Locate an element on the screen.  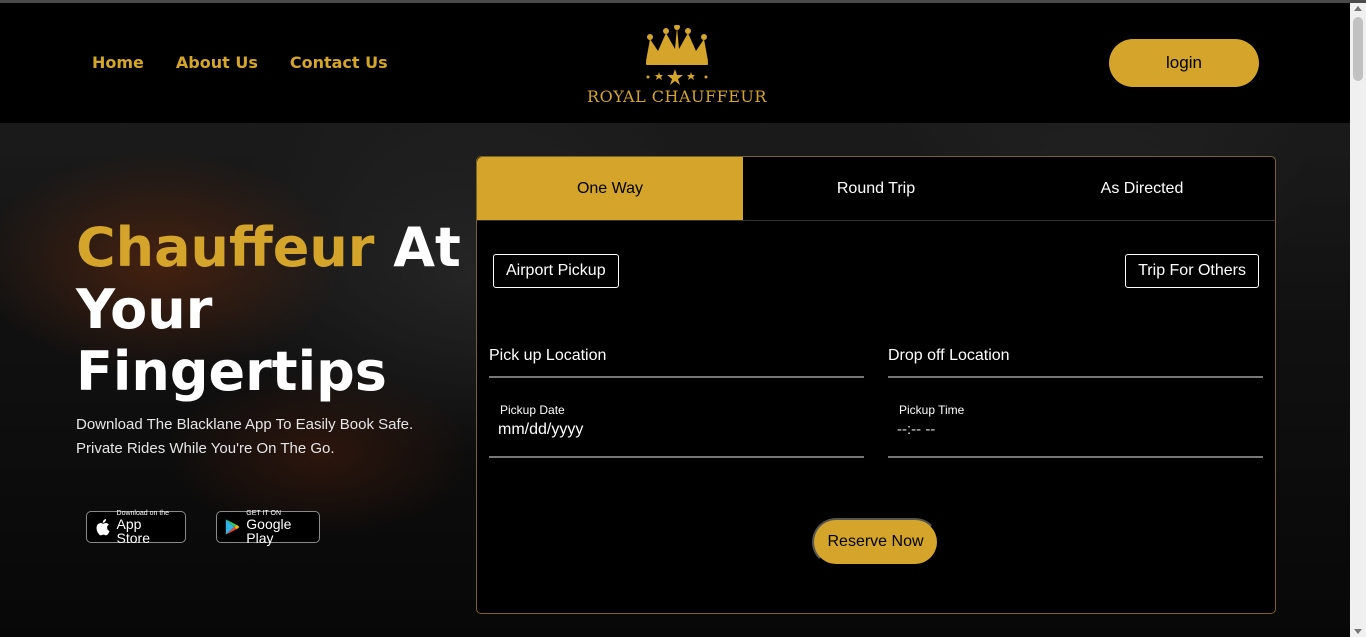
main-nav: Home About Us Contact Us is located at coordinates (240, 62).